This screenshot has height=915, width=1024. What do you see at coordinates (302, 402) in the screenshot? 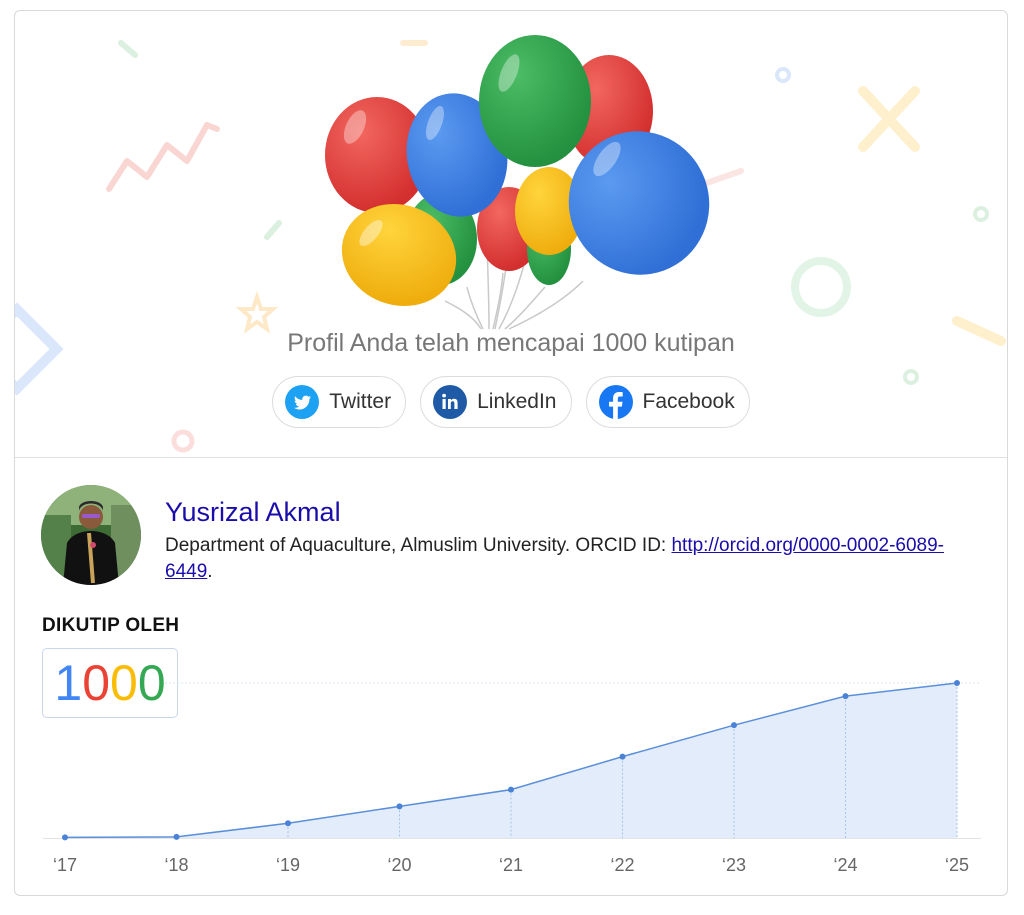
I see `twitter-icon` at bounding box center [302, 402].